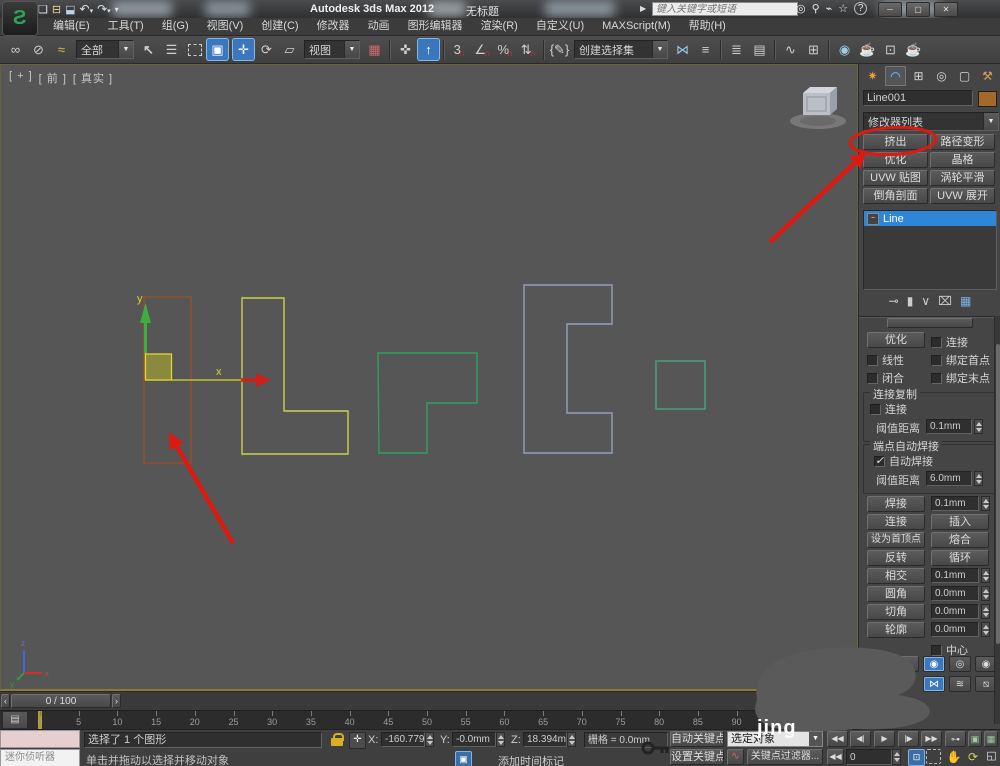 Image resolution: width=1000 pixels, height=766 pixels. What do you see at coordinates (910, 301) in the screenshot?
I see `show-end-result-icon: ▮` at bounding box center [910, 301].